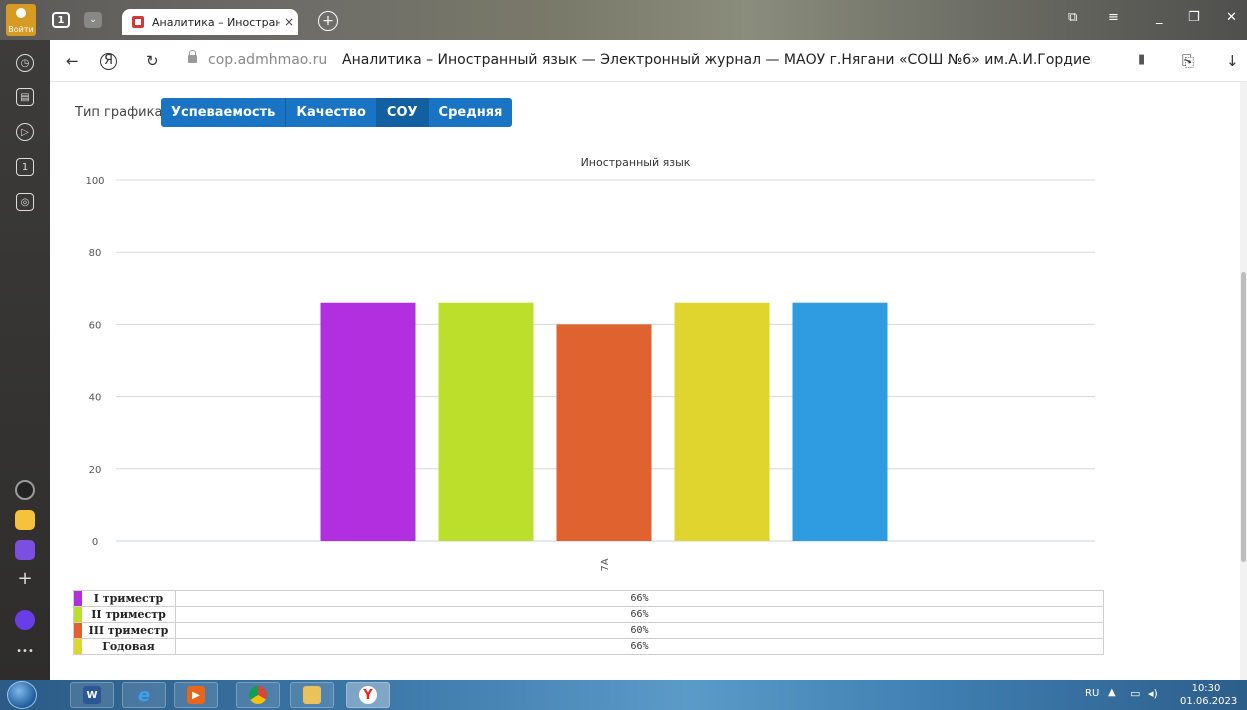 Image resolution: width=1247 pixels, height=710 pixels. What do you see at coordinates (1092, 693) in the screenshot?
I see `language-indicator: RU` at bounding box center [1092, 693].